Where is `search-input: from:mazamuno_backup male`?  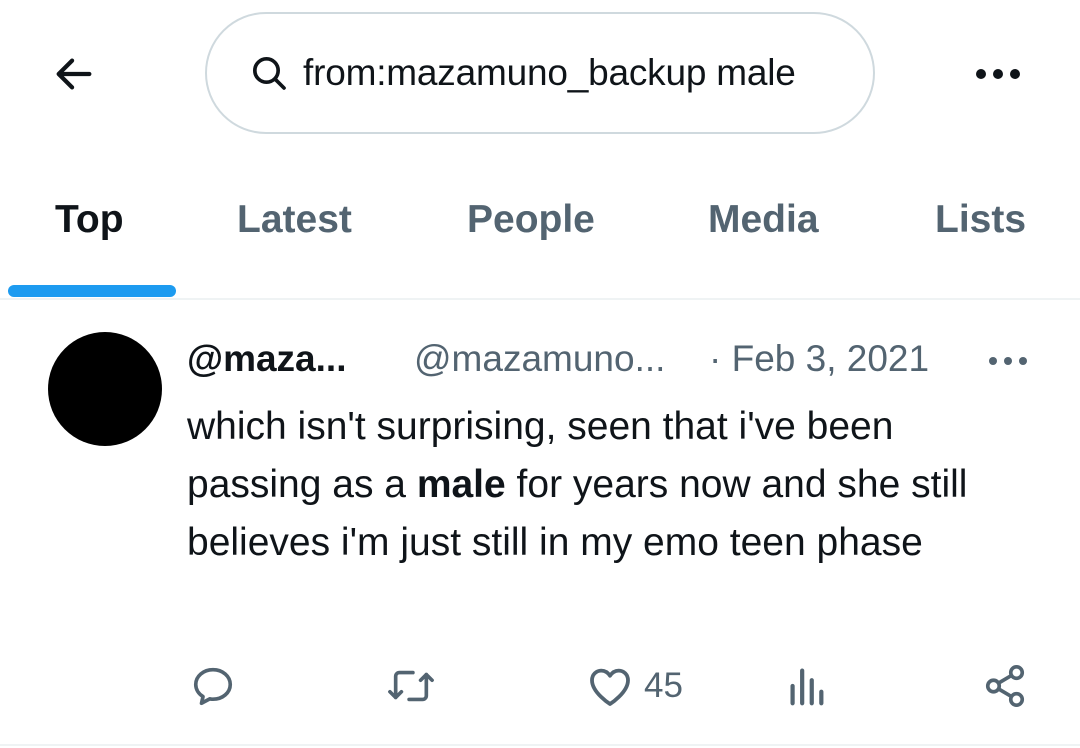 search-input: from:mazamuno_backup male is located at coordinates (540, 73).